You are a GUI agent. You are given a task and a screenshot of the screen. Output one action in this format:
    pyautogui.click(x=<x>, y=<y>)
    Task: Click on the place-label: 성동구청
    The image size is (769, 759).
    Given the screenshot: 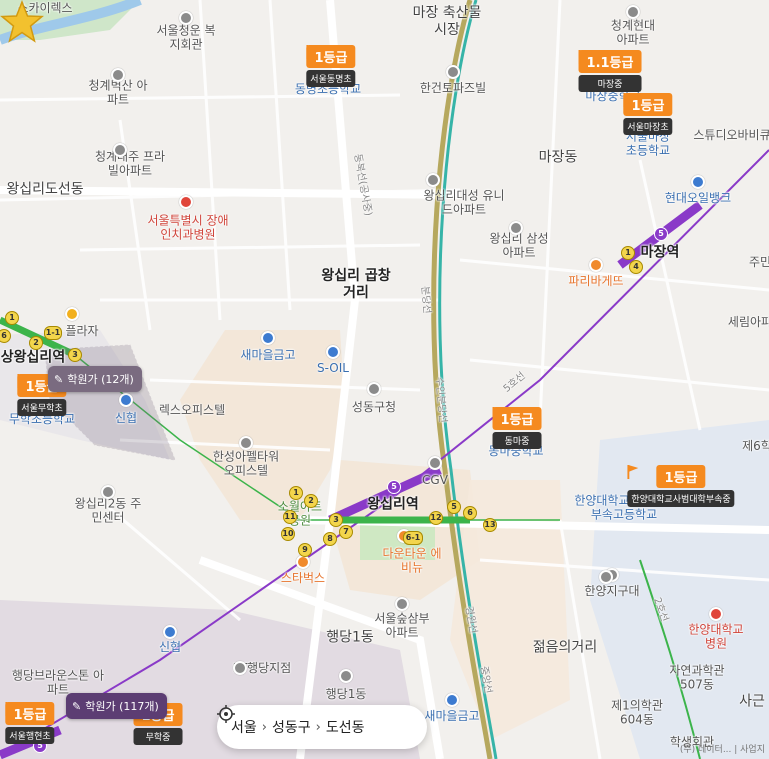 What is the action you would take?
    pyautogui.click(x=374, y=406)
    